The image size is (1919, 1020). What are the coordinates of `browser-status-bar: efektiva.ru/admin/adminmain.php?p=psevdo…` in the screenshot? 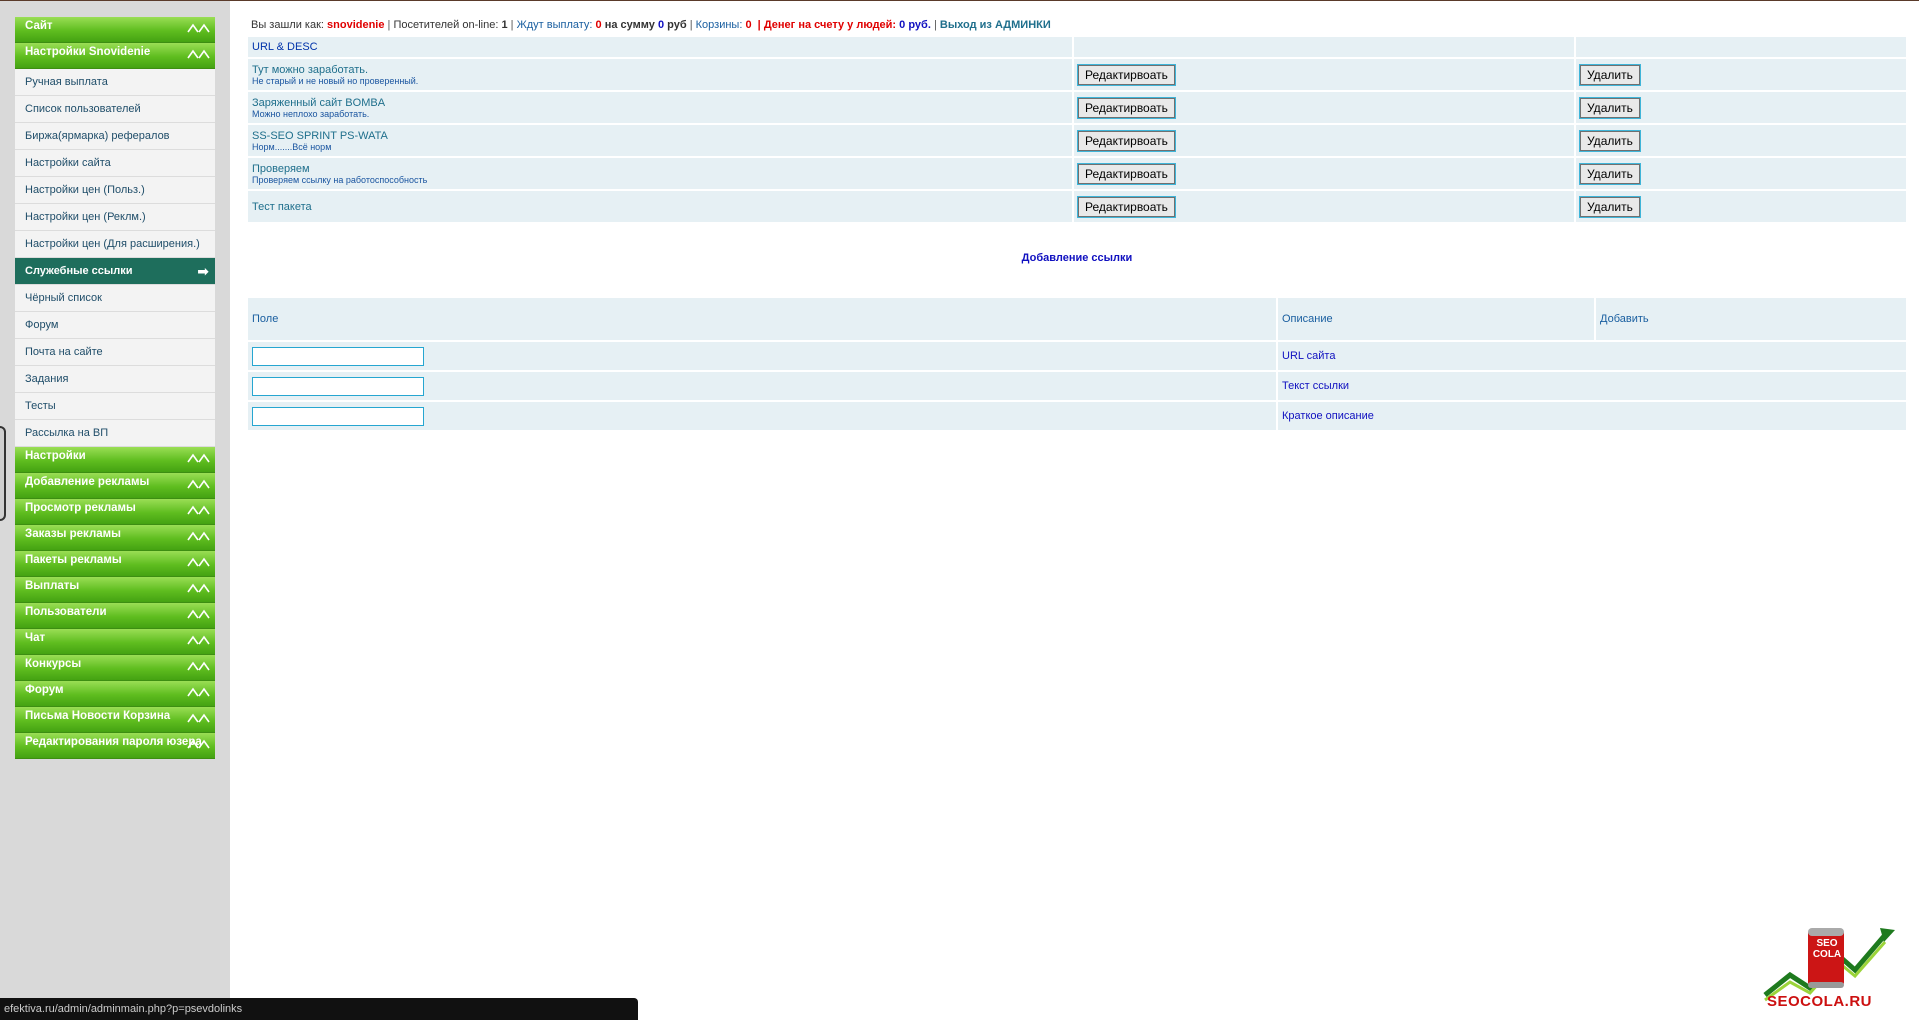 It's located at (319, 1009).